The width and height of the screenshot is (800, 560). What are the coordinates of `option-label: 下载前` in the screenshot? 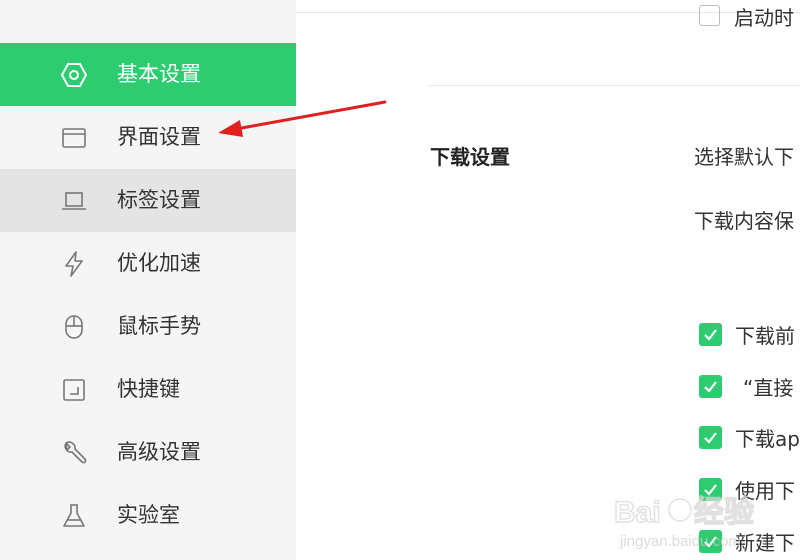 It's located at (765, 336).